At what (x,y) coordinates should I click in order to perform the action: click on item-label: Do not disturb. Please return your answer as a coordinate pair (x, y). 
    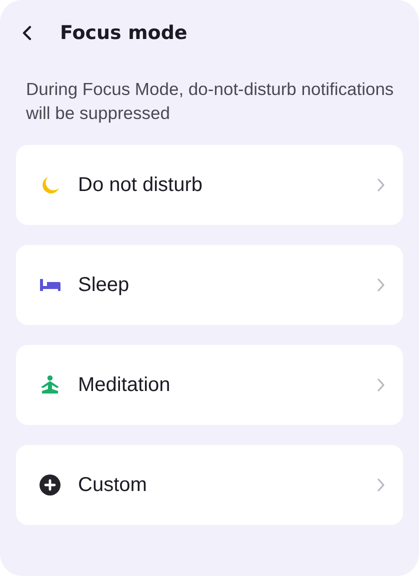
    Looking at the image, I should click on (141, 185).